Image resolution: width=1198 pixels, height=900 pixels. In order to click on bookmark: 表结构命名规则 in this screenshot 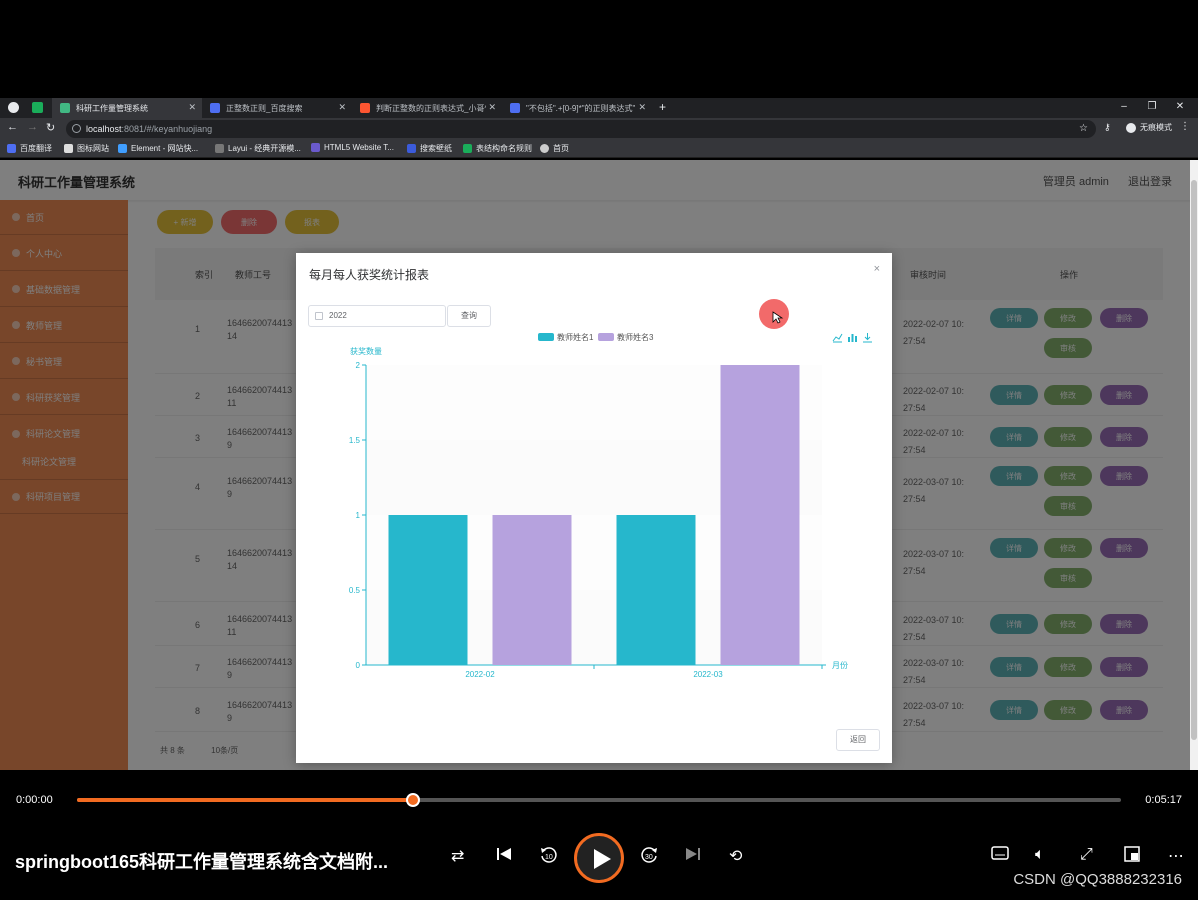, I will do `click(497, 148)`.